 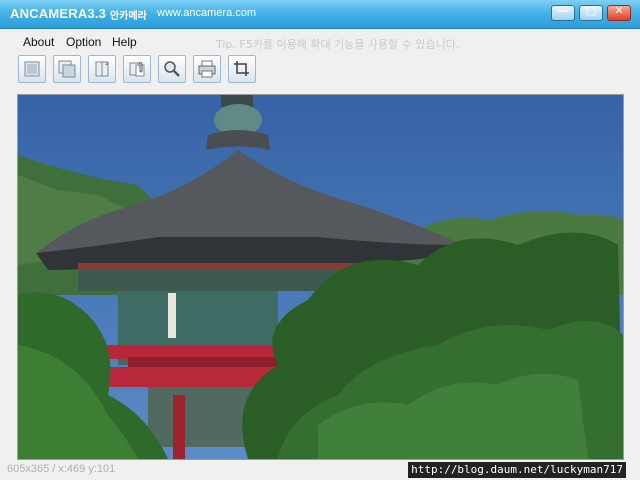 I want to click on minimize-icon: —, so click(x=563, y=10).